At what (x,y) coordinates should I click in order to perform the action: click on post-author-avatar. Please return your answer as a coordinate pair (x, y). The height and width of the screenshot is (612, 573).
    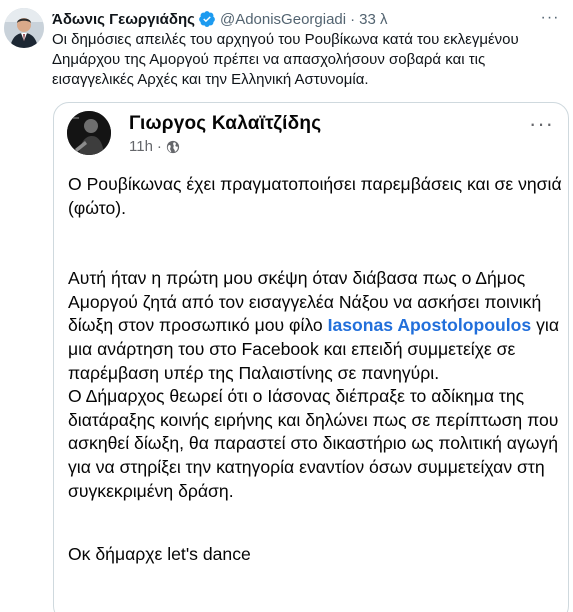
    Looking at the image, I should click on (89, 133).